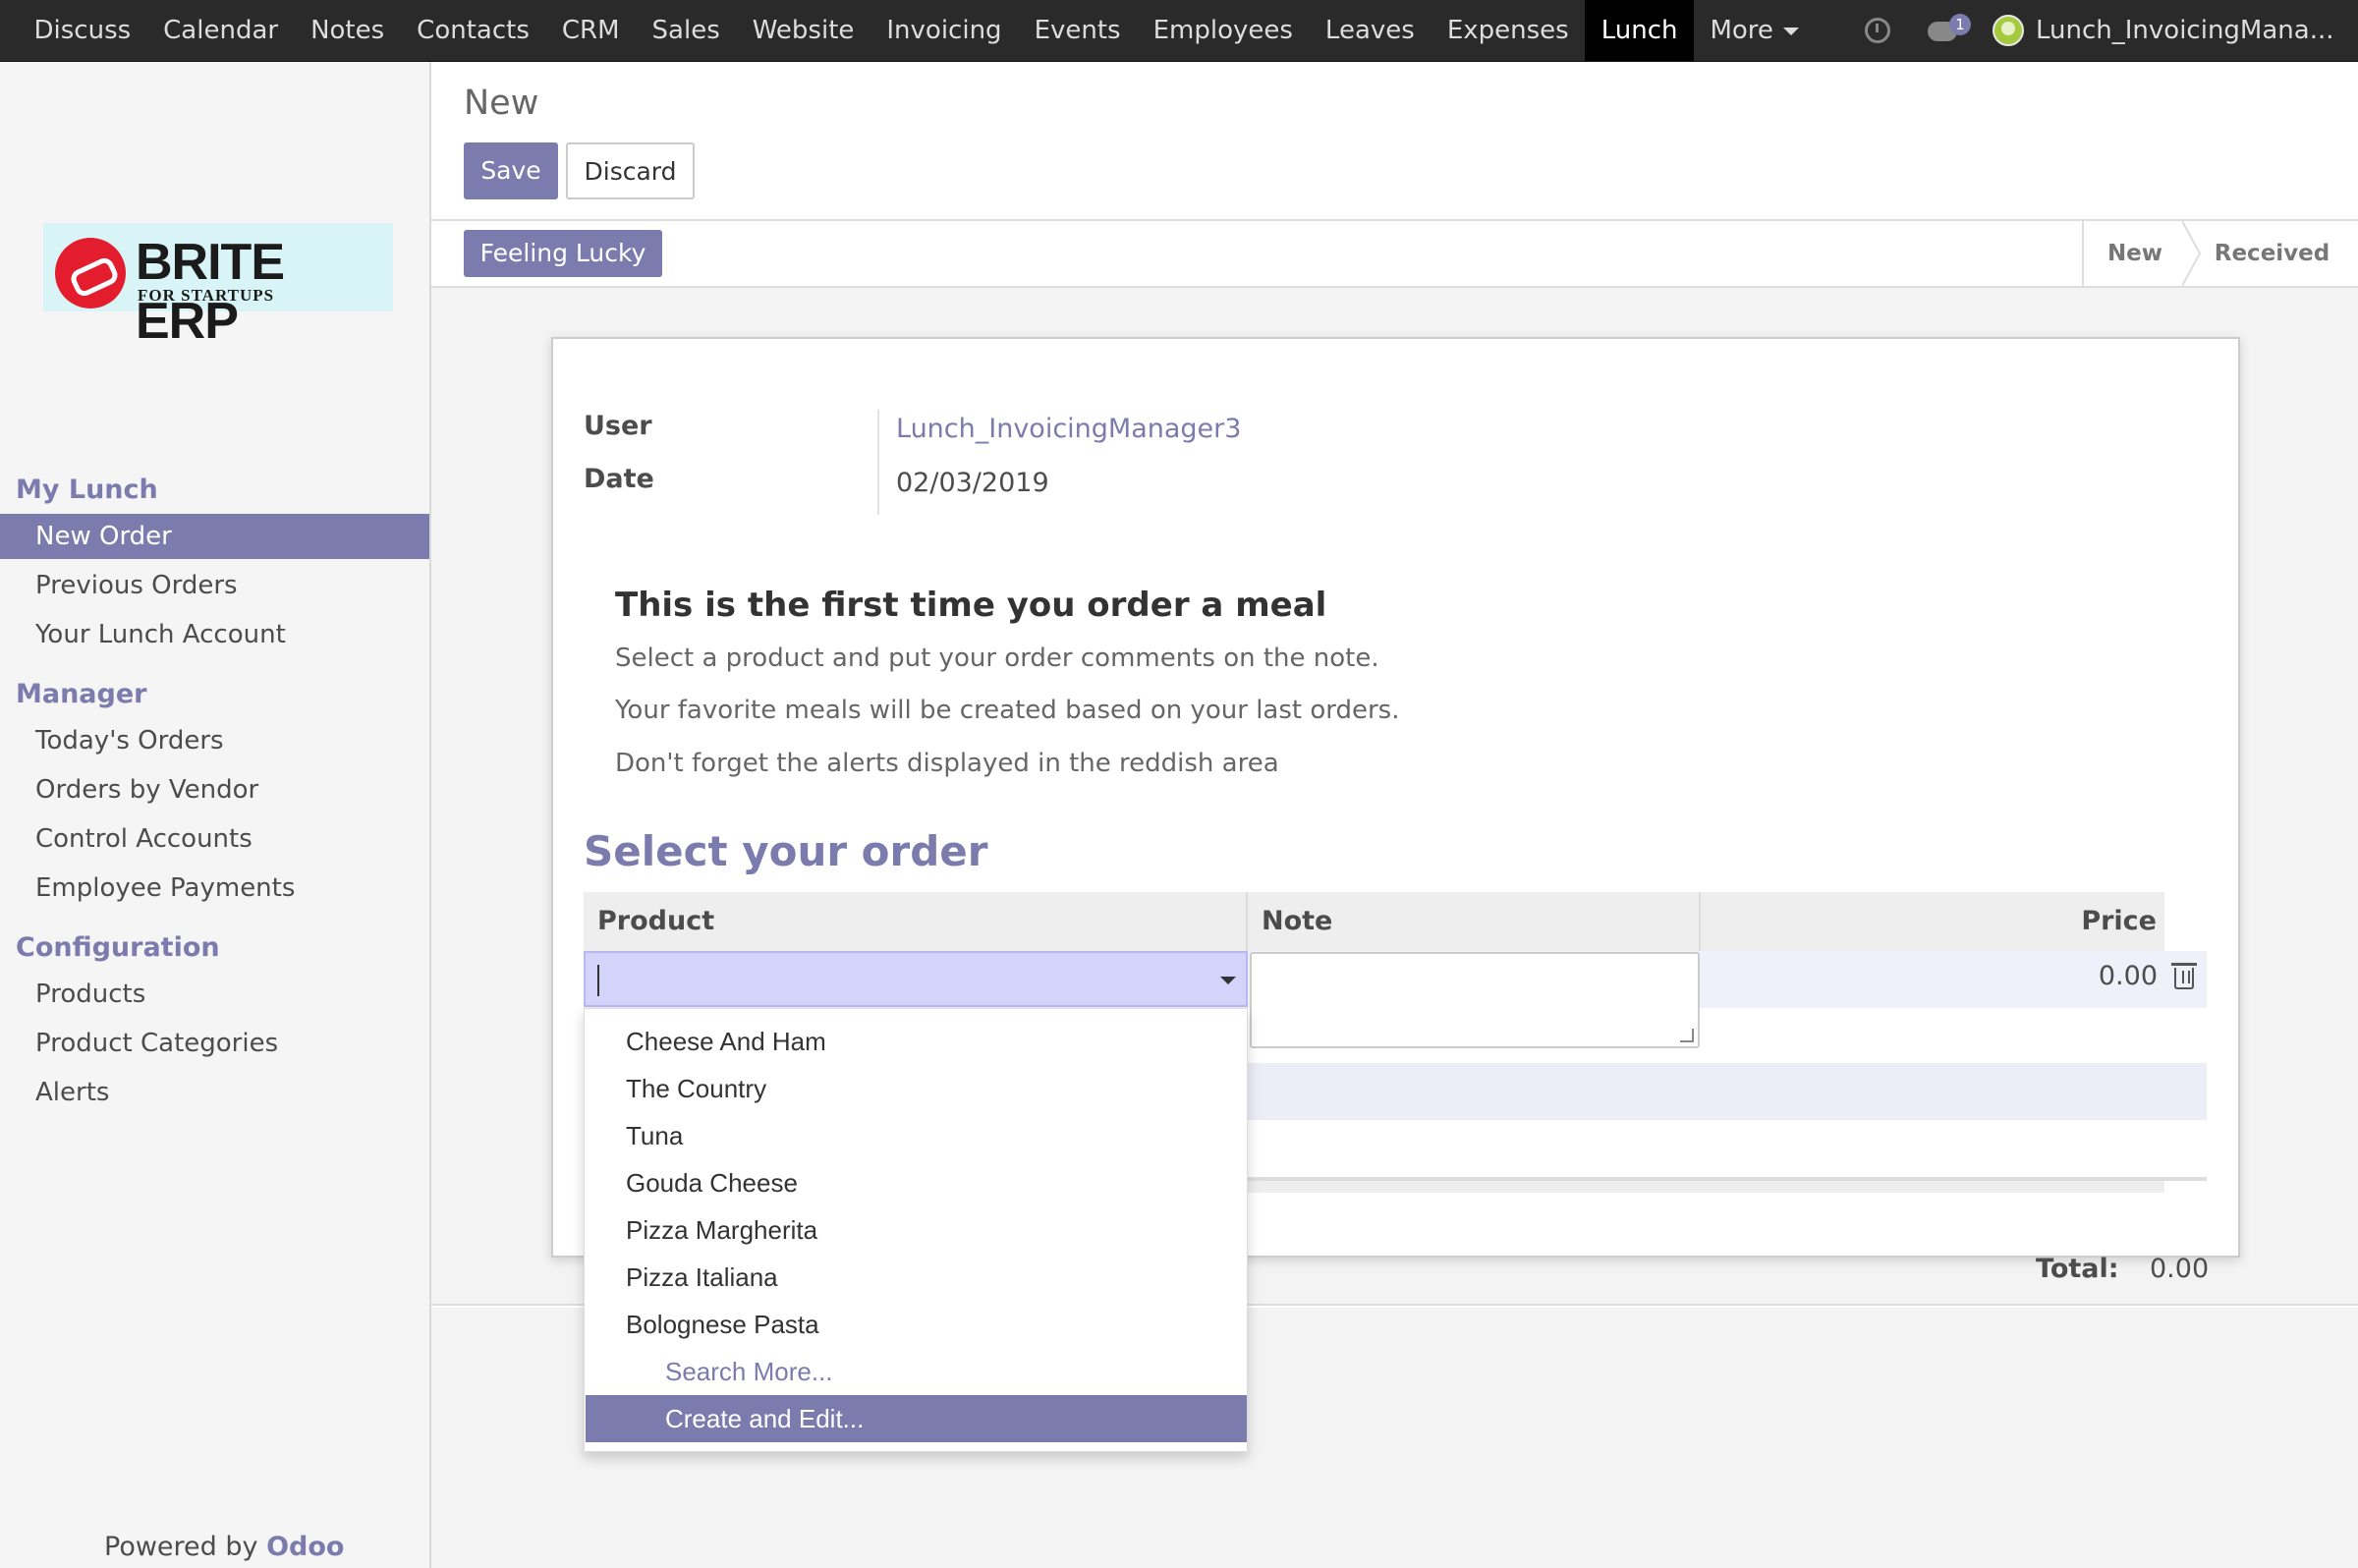  I want to click on date-label: Date, so click(619, 479).